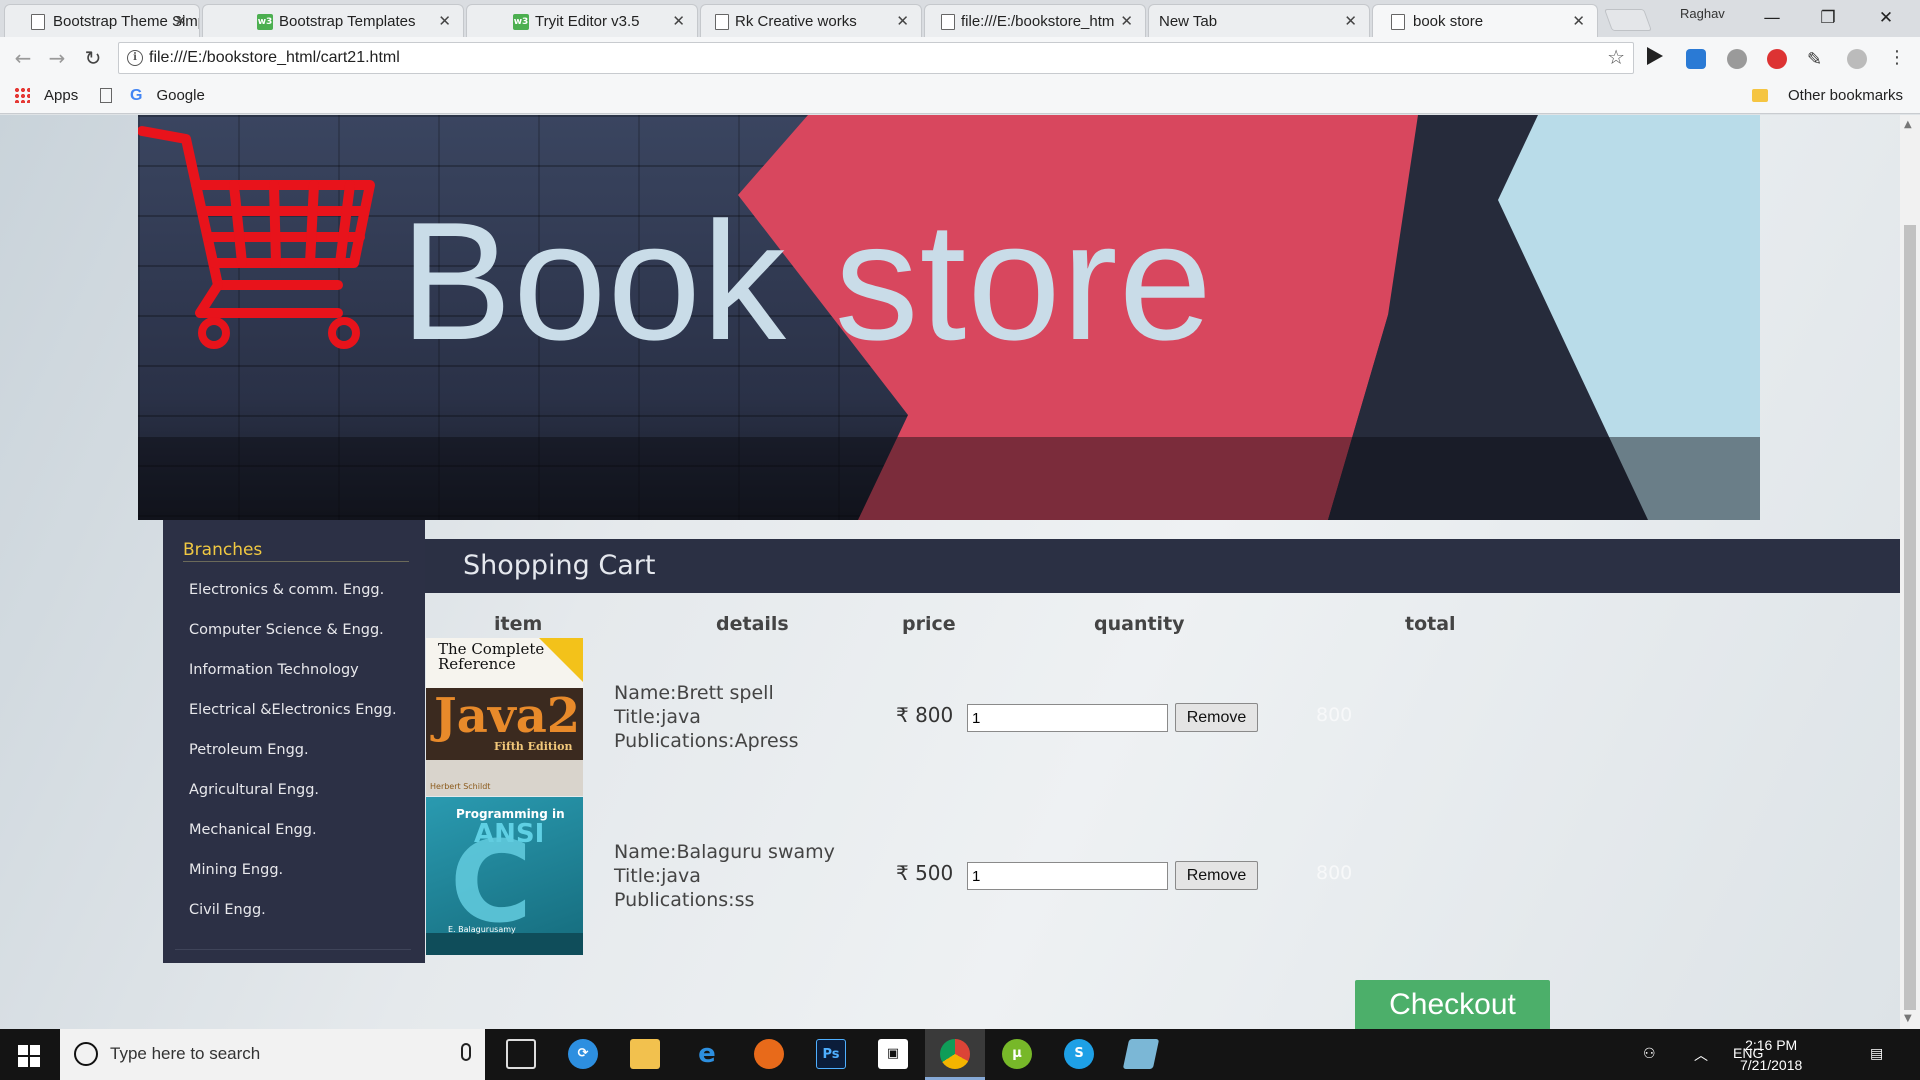  What do you see at coordinates (296, 551) in the screenshot?
I see `sidebar-heading: Branches` at bounding box center [296, 551].